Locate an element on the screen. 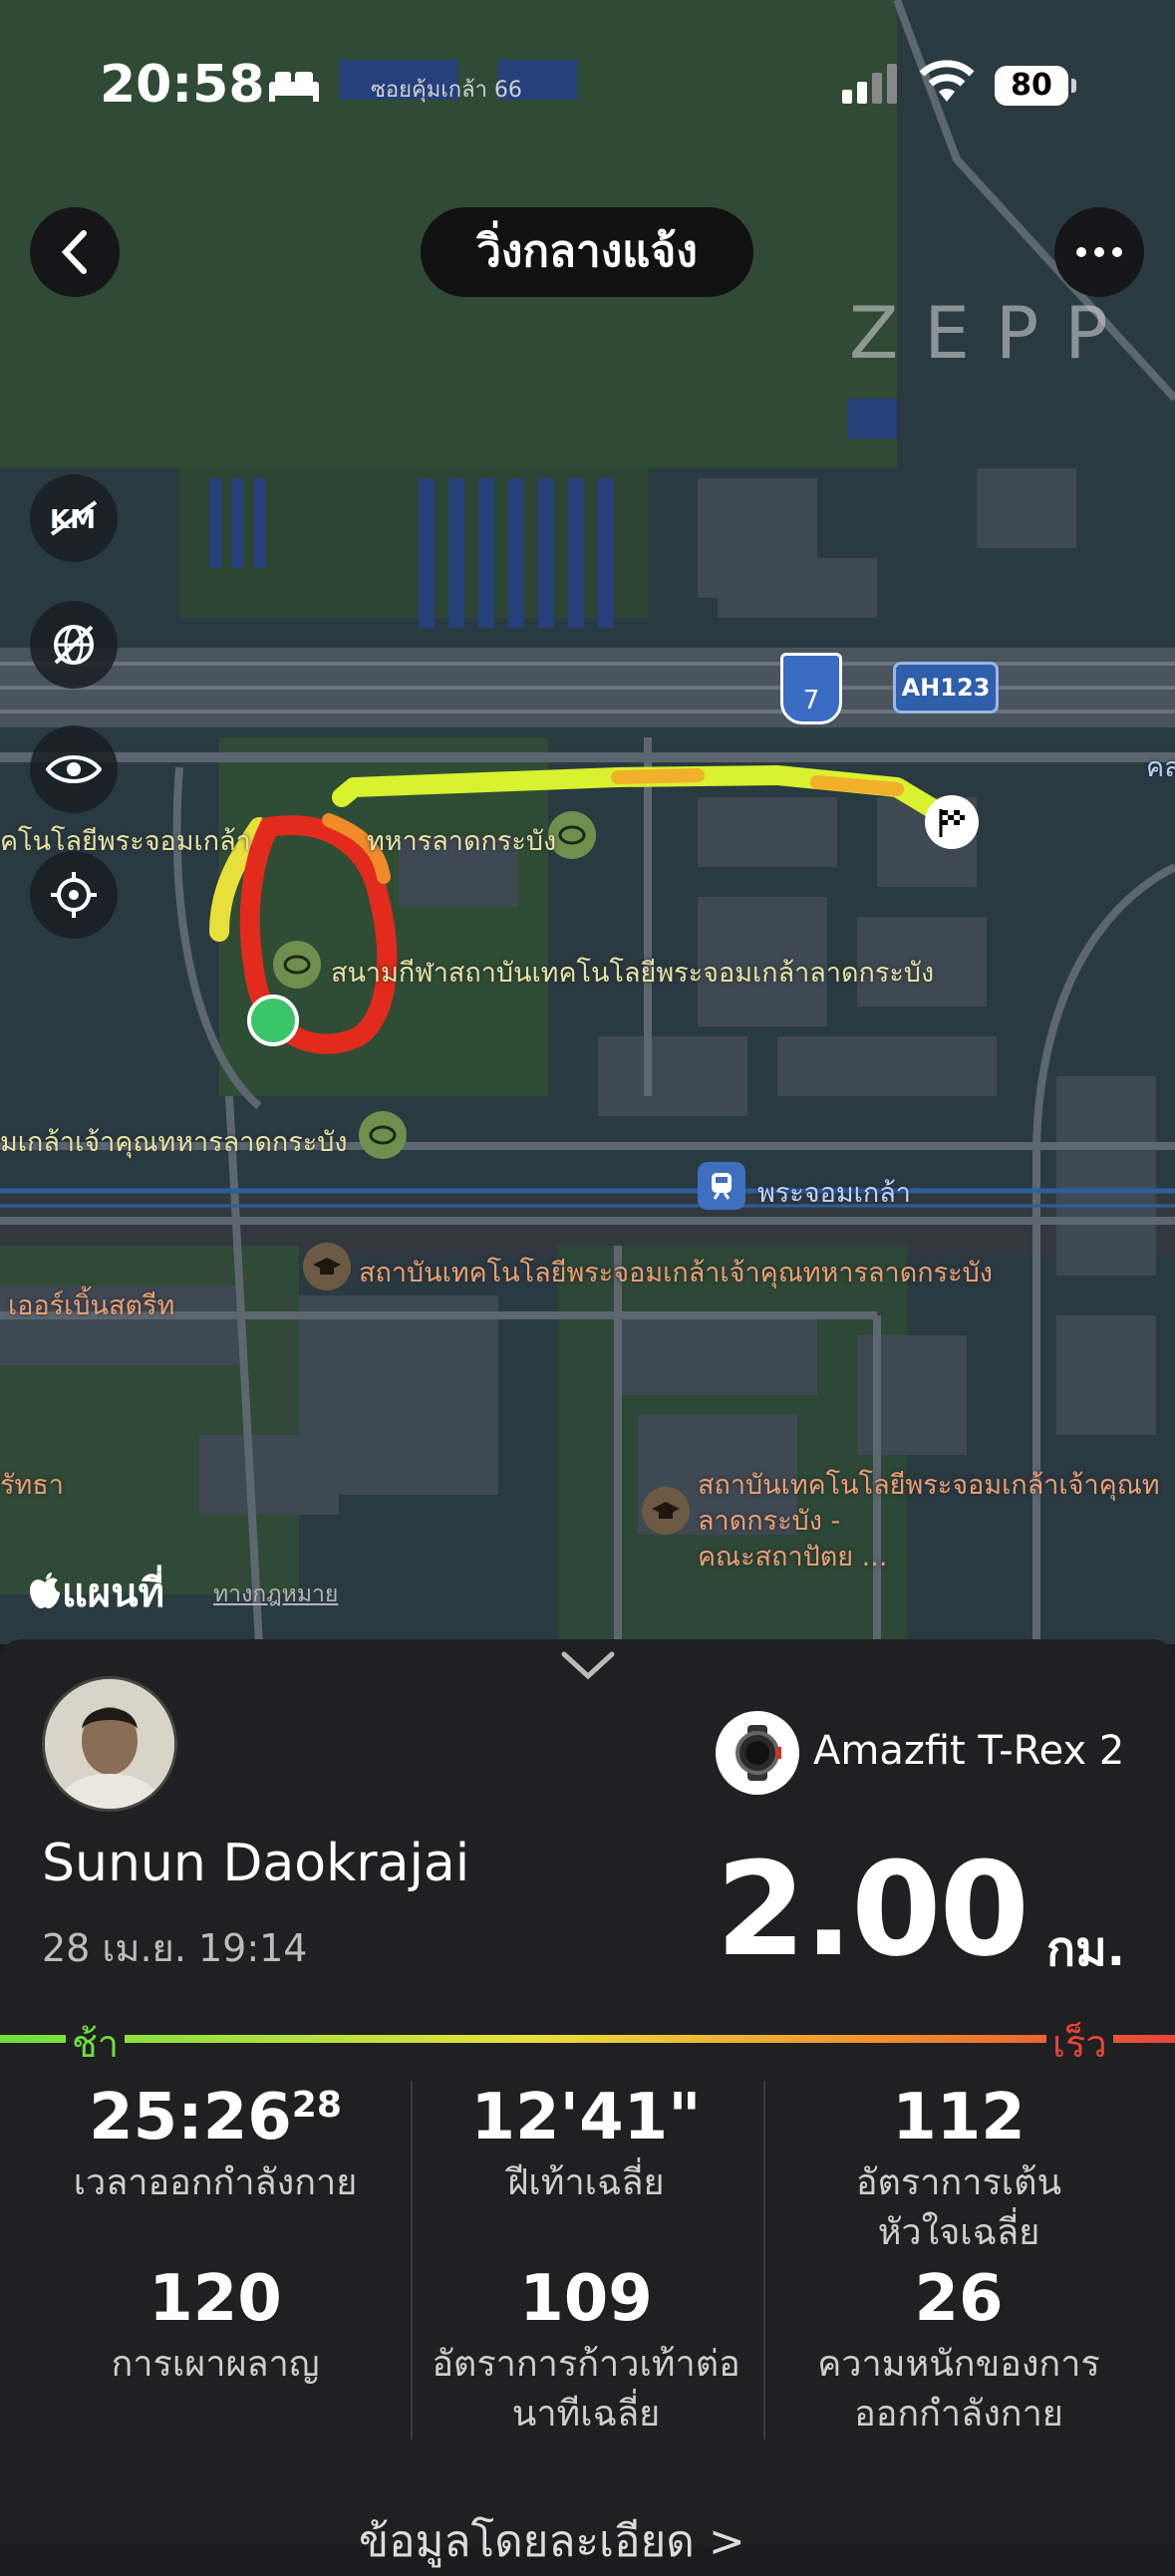  distance-value: 2.00 is located at coordinates (872, 1909).